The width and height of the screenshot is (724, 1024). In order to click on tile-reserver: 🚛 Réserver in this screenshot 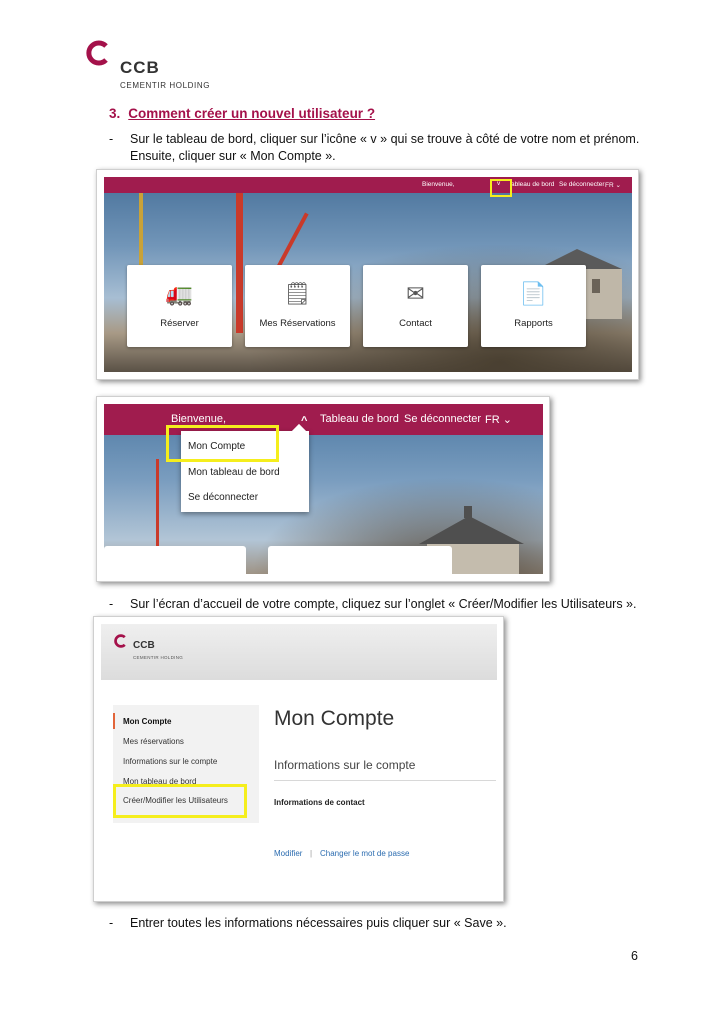, I will do `click(179, 306)`.